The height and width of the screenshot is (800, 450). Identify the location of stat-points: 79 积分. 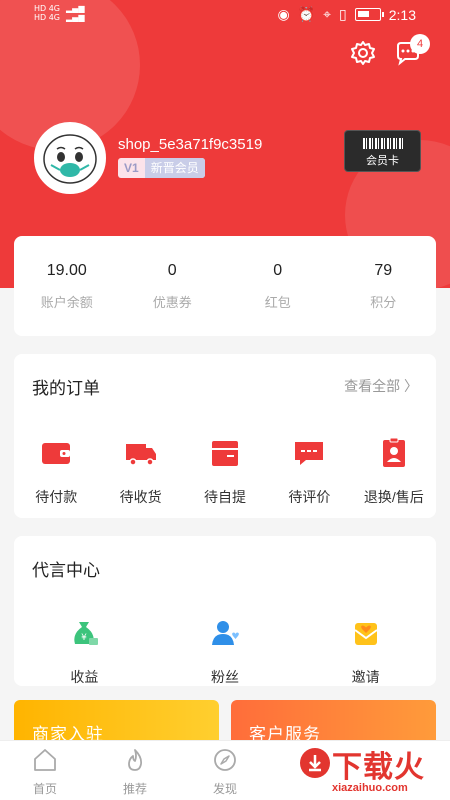
(384, 286).